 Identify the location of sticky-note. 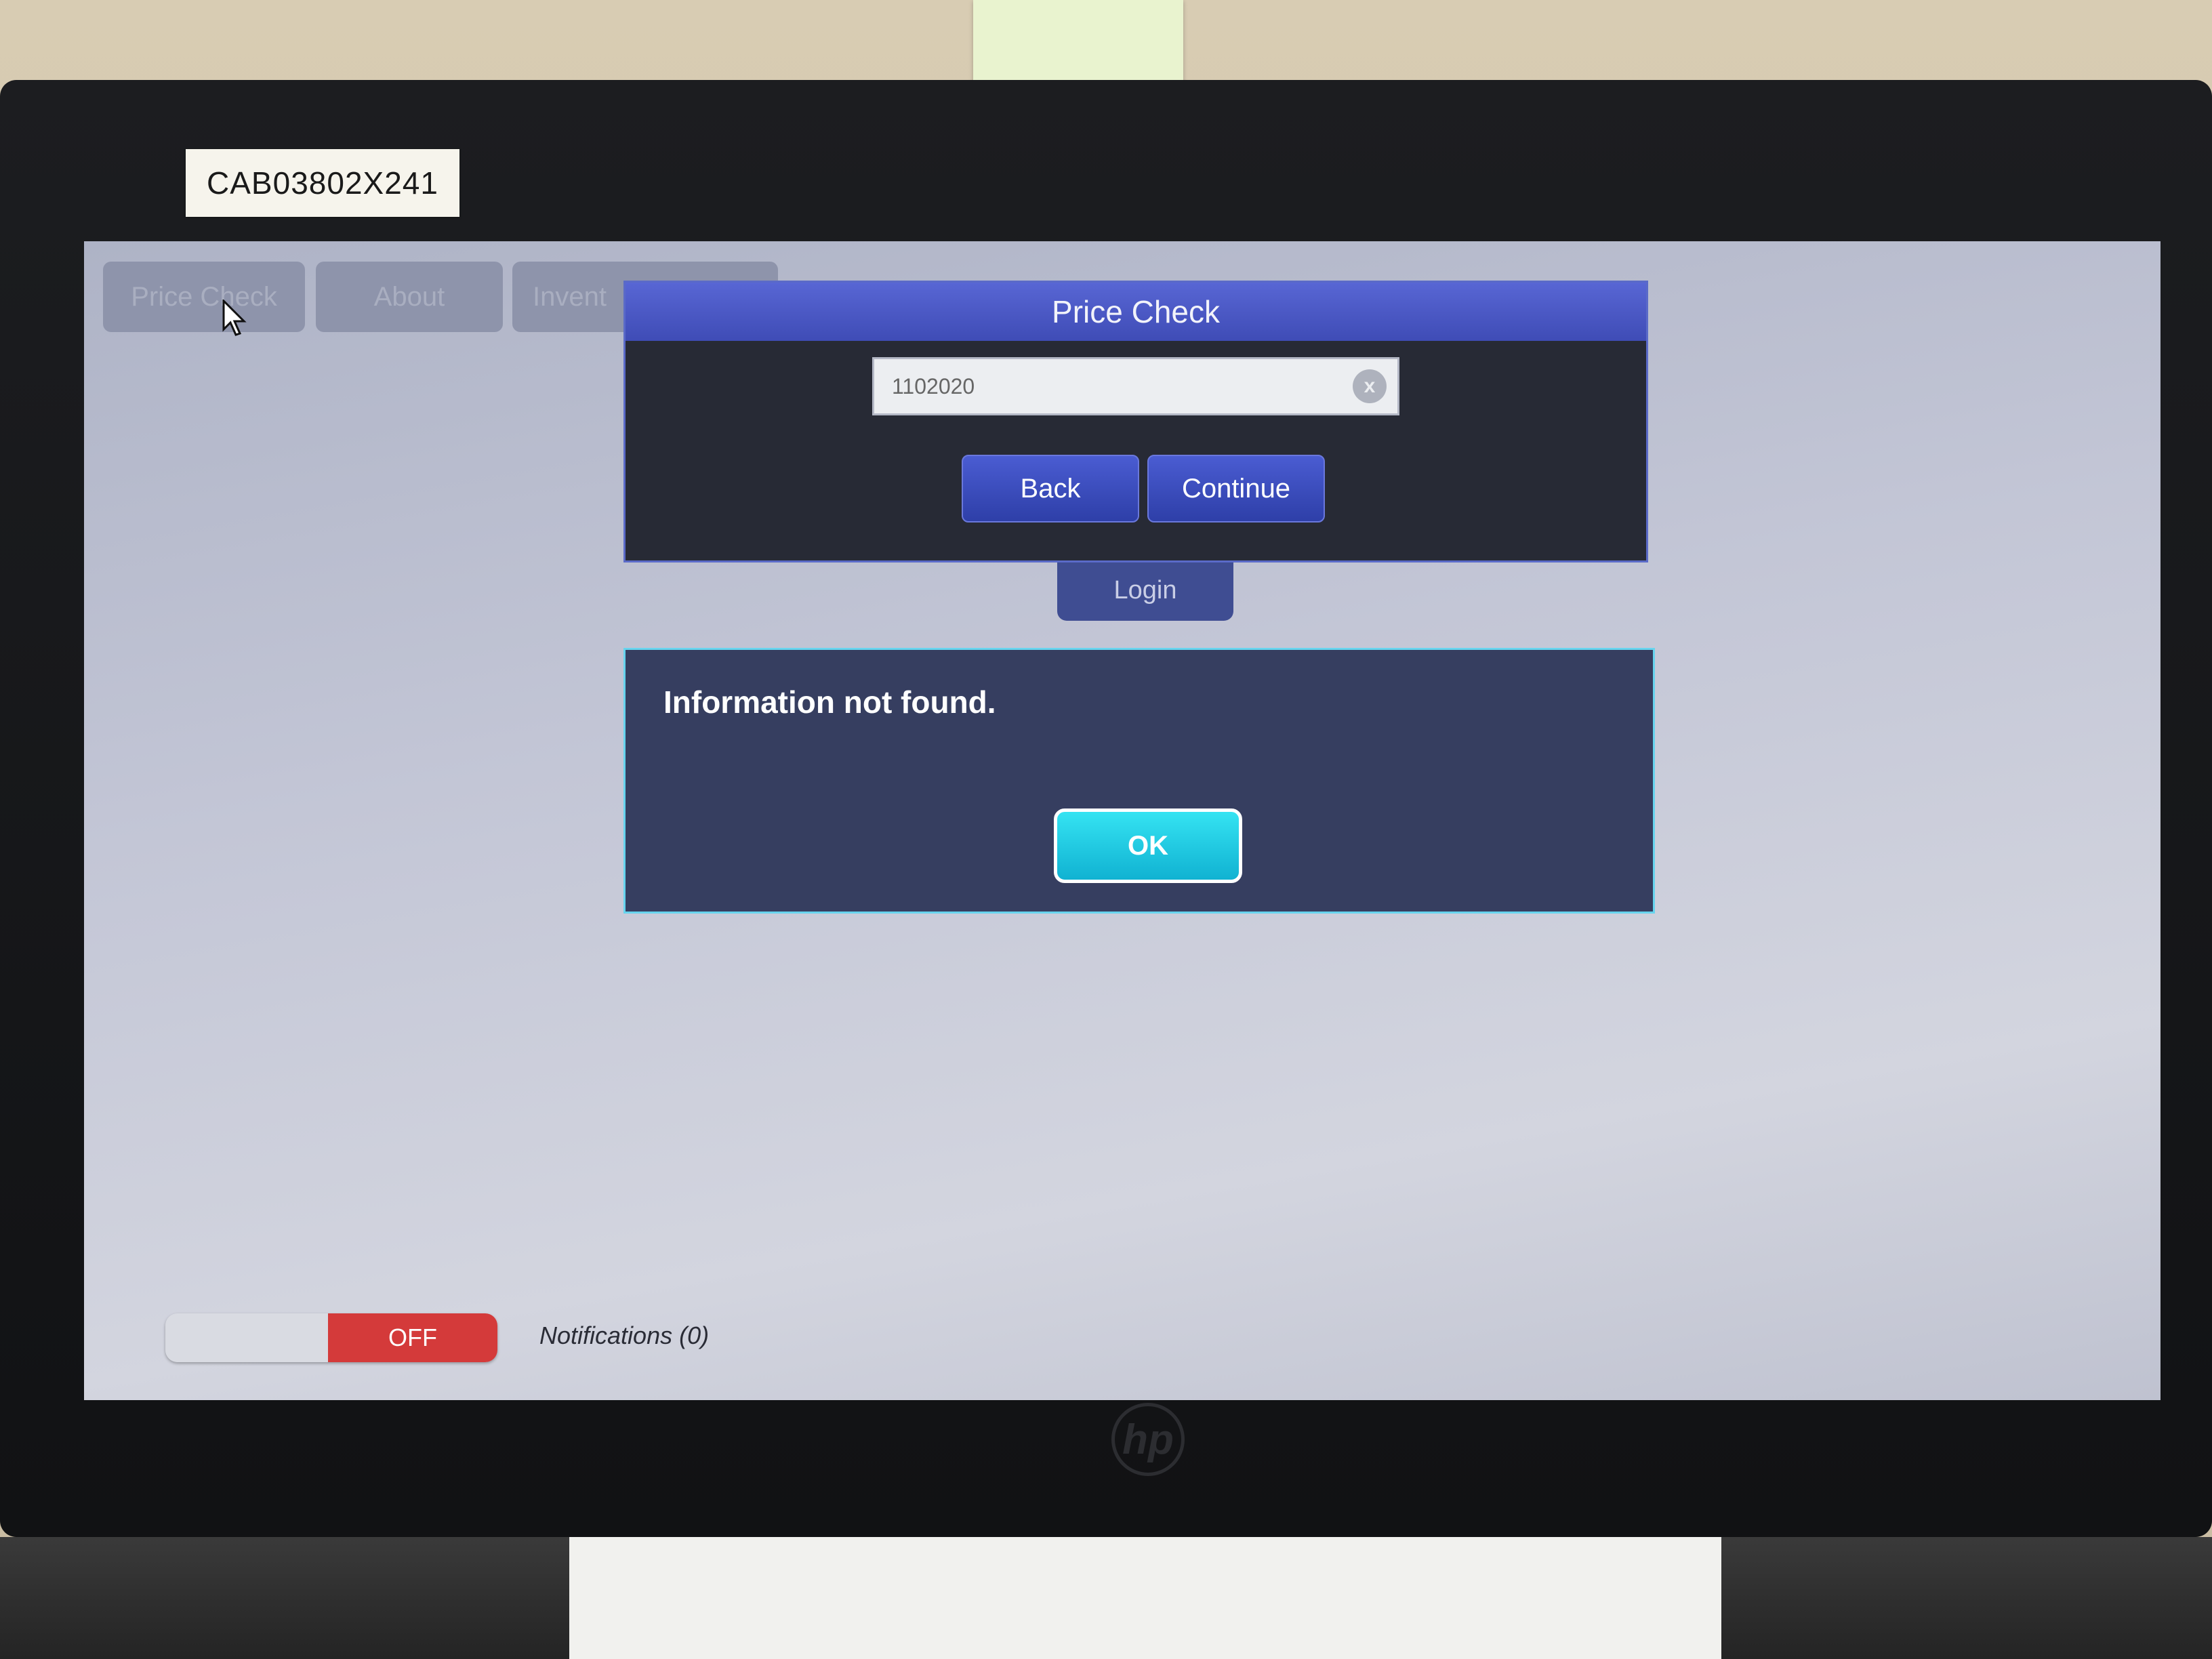
(1078, 42).